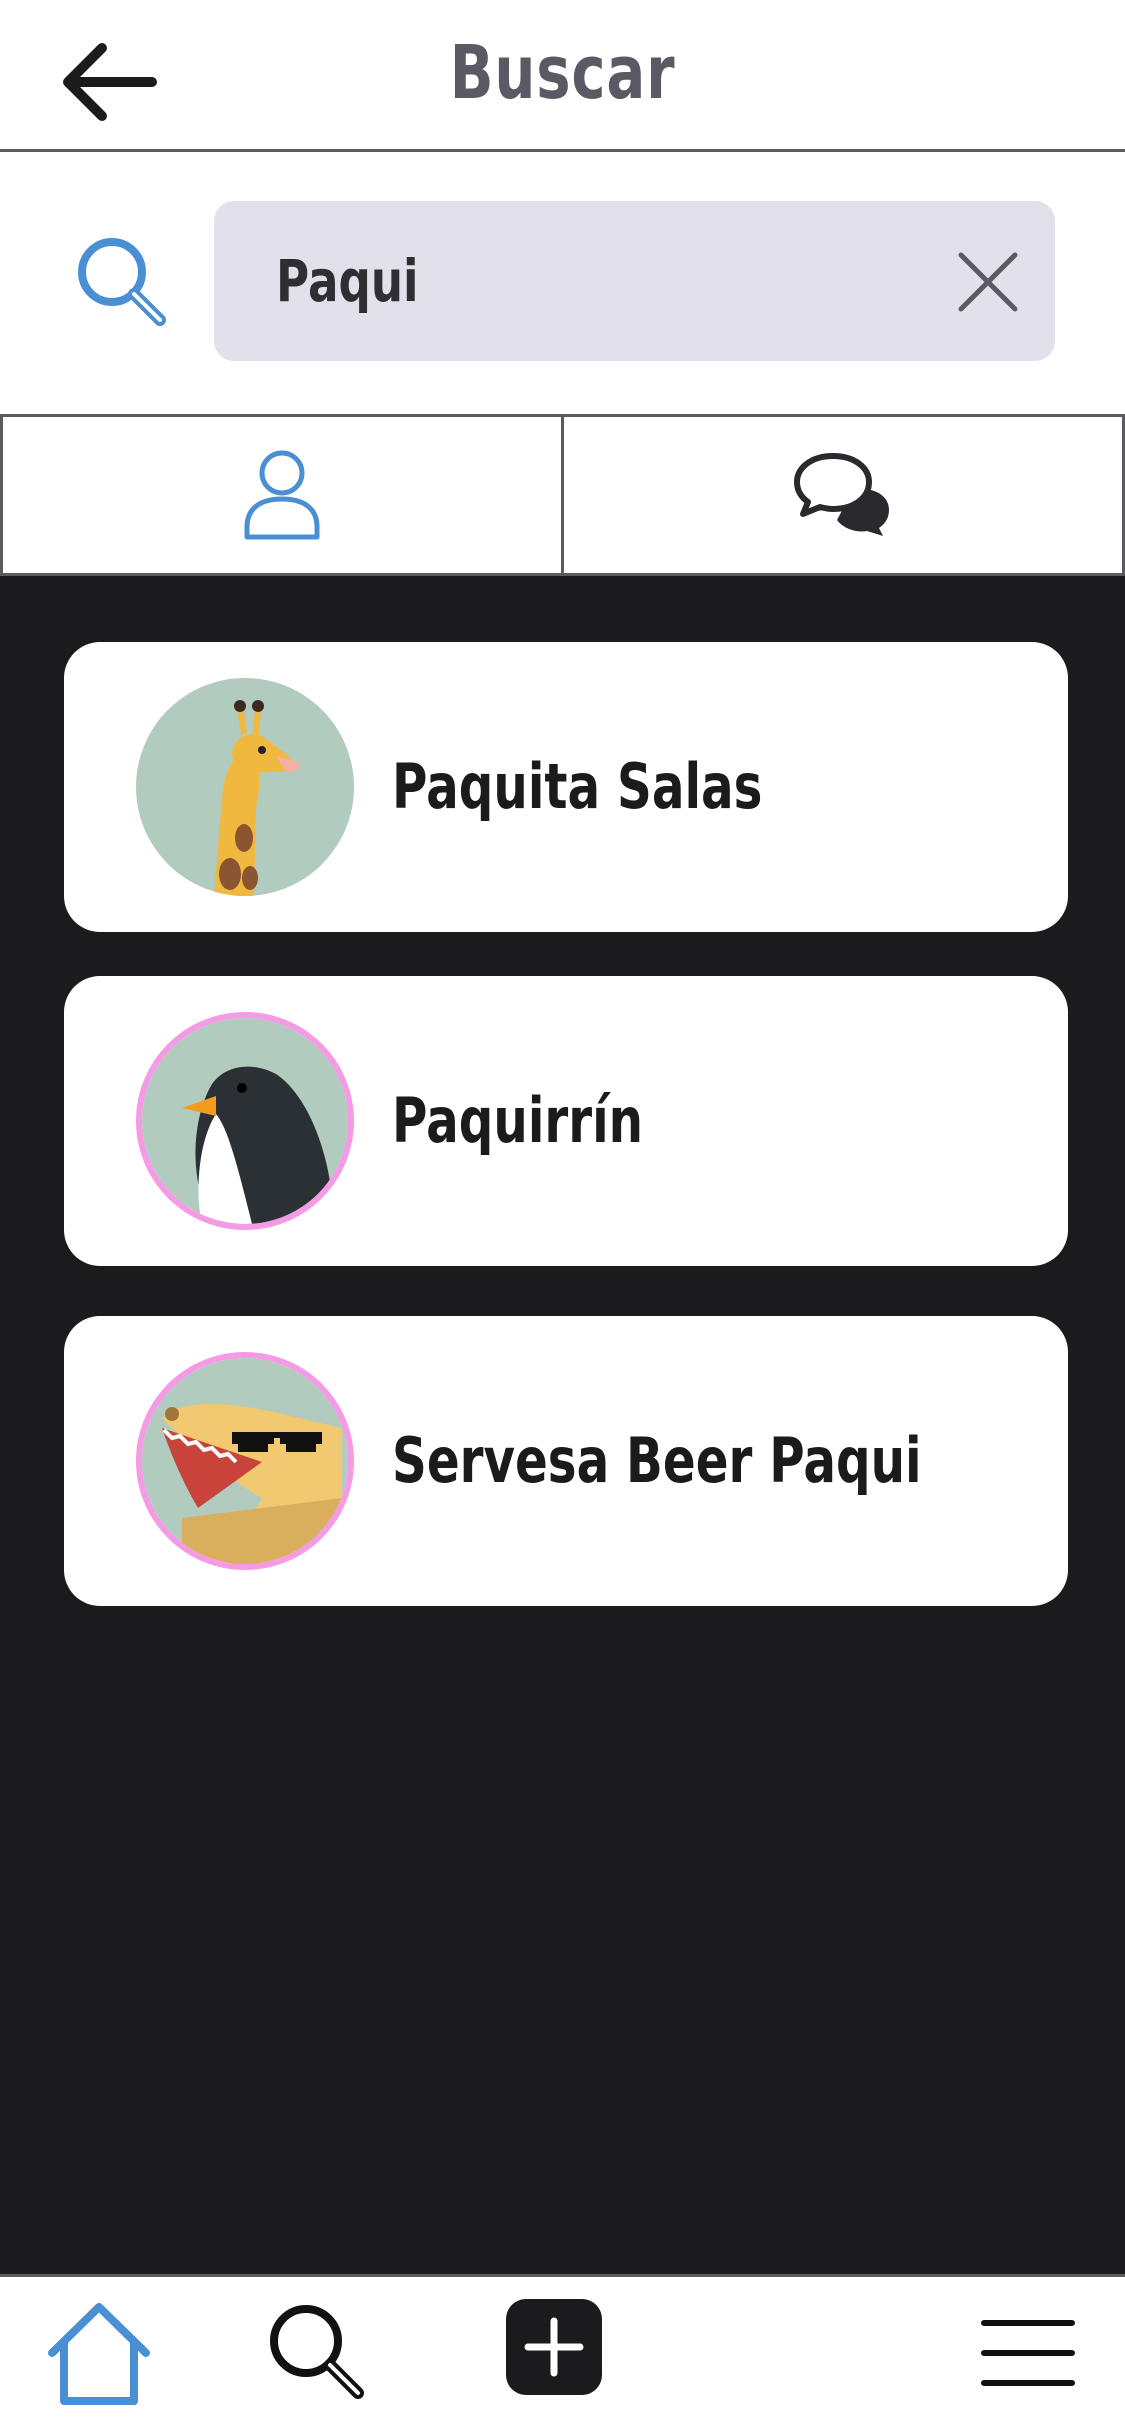  I want to click on user-name: Paquirrín, so click(518, 1120).